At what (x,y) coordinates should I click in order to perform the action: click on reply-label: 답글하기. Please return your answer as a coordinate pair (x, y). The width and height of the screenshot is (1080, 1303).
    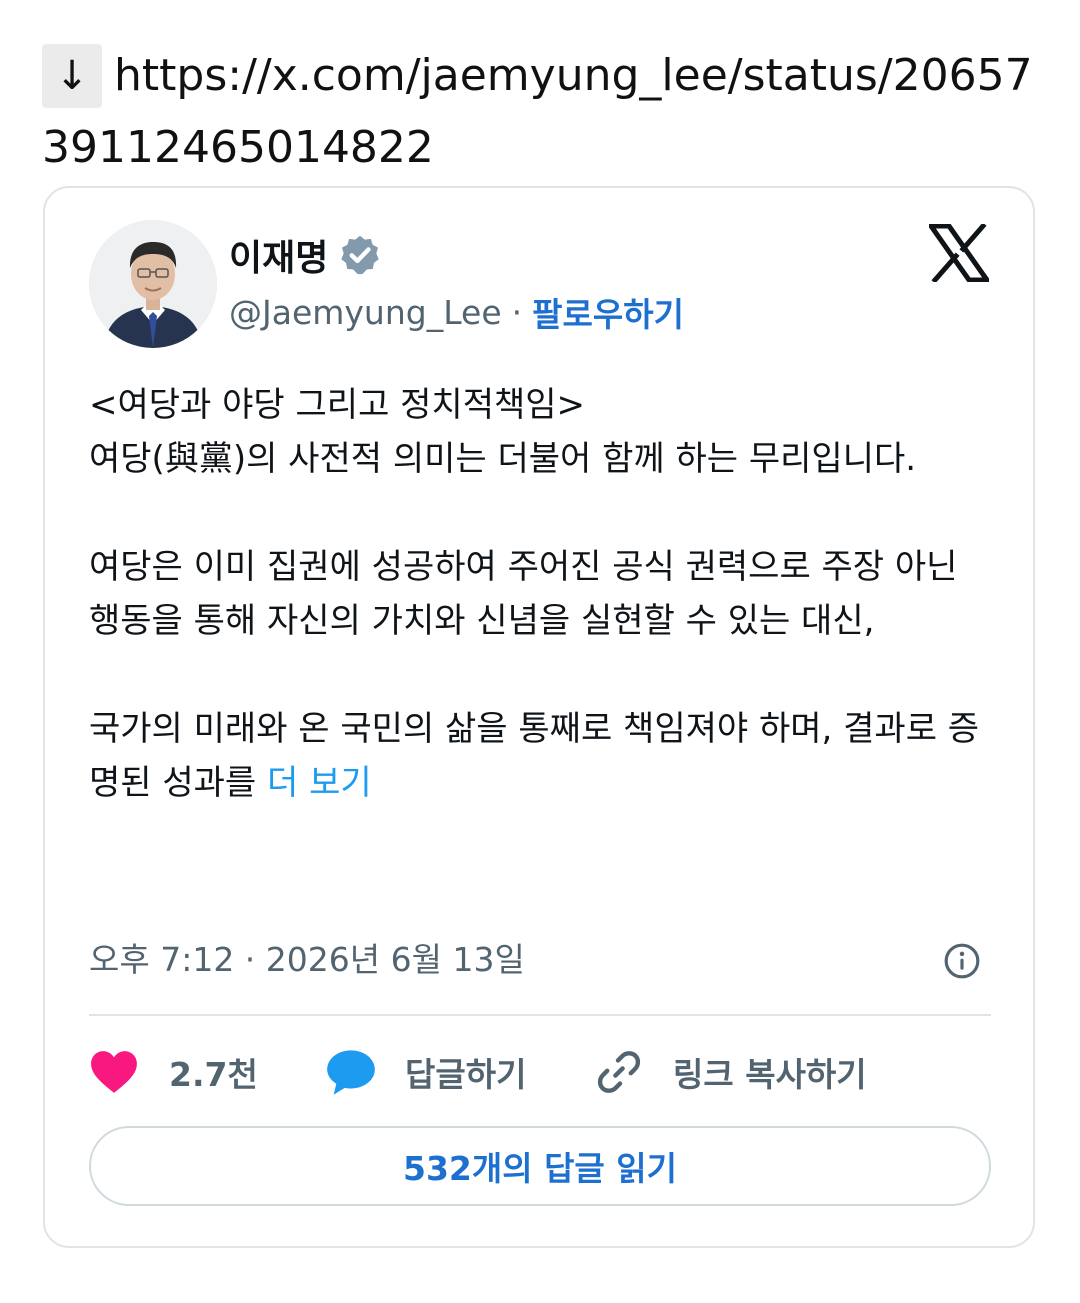
    Looking at the image, I should click on (466, 1074).